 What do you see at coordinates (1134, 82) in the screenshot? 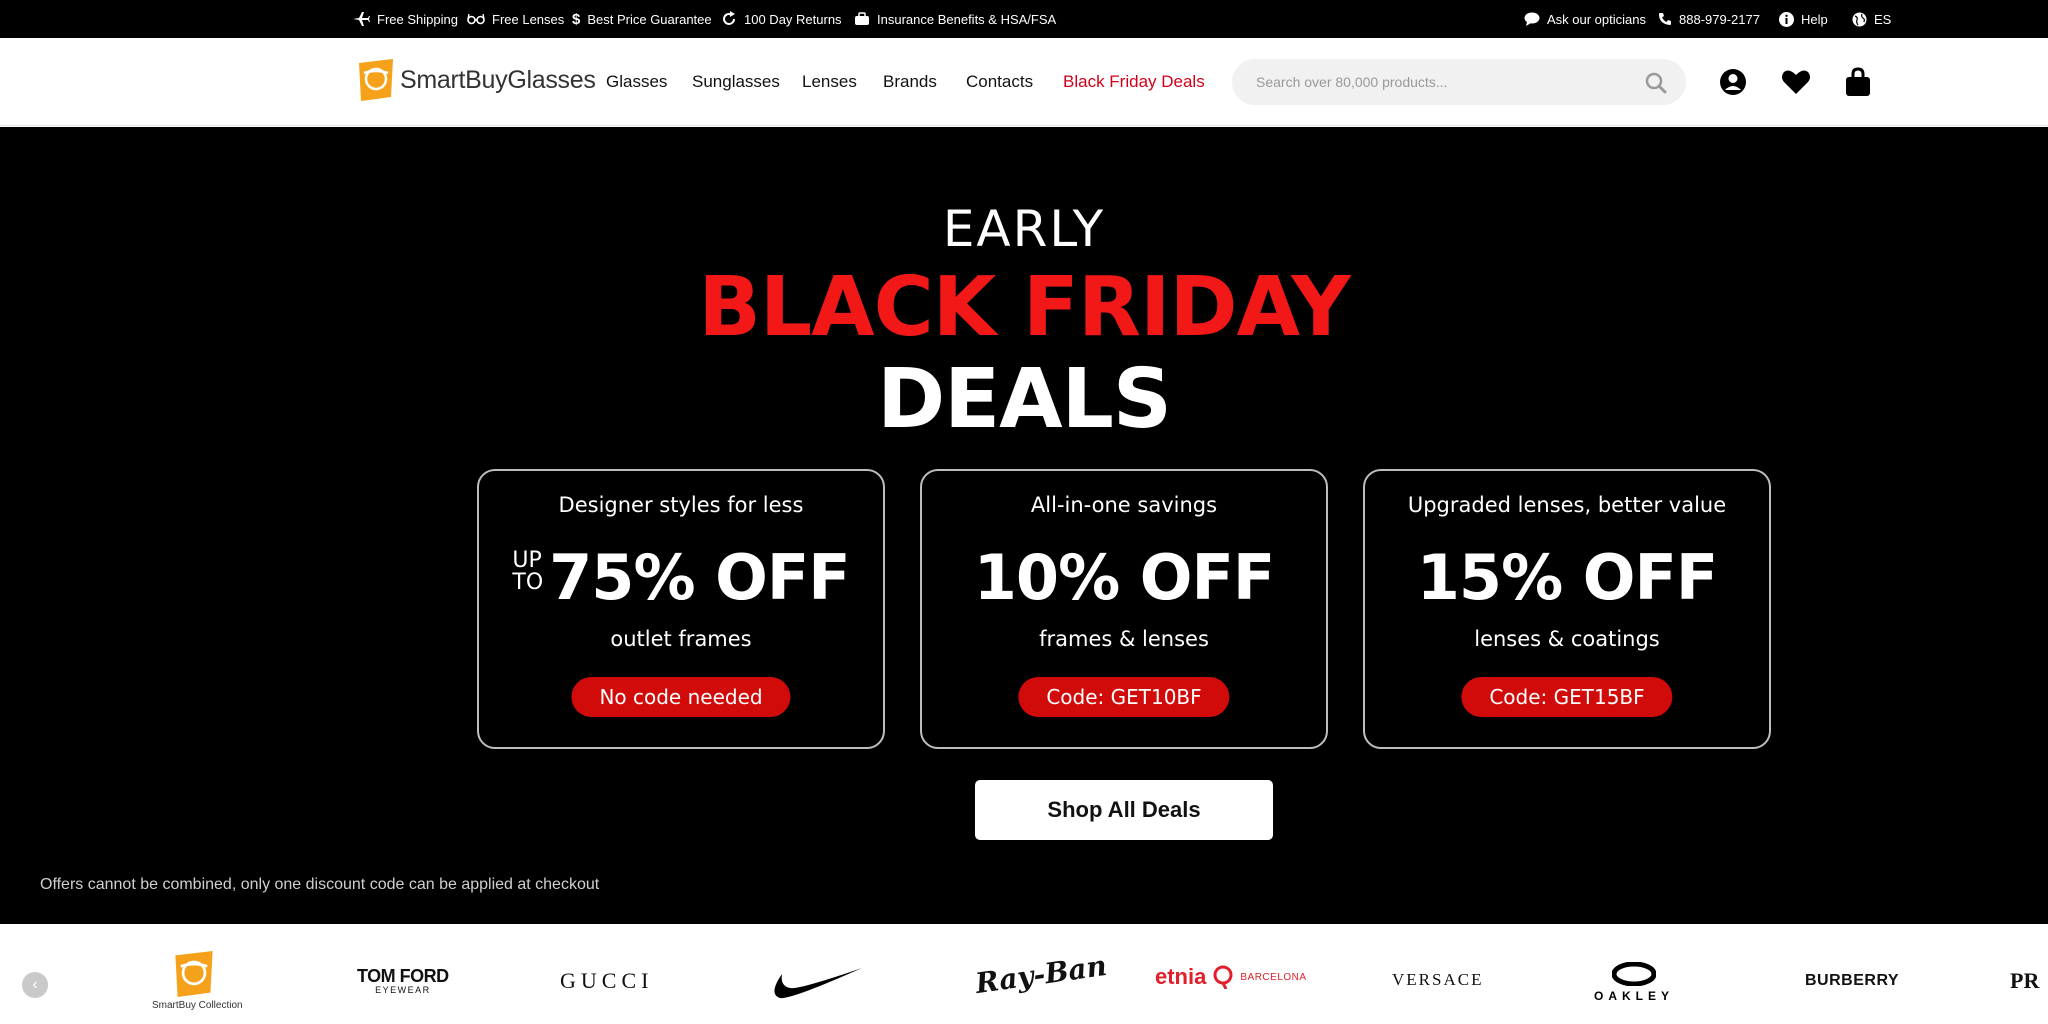
I see `nav-black-friday-deals: Black Friday Deals` at bounding box center [1134, 82].